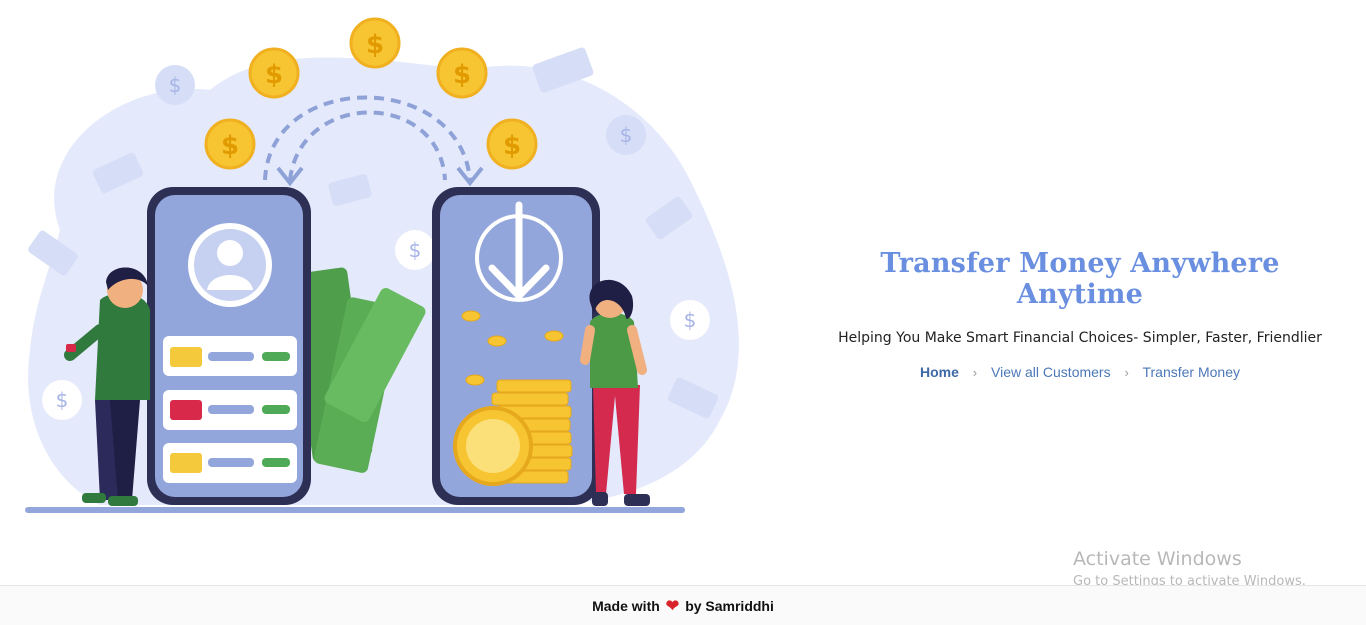  I want to click on left-phone, so click(229, 346).